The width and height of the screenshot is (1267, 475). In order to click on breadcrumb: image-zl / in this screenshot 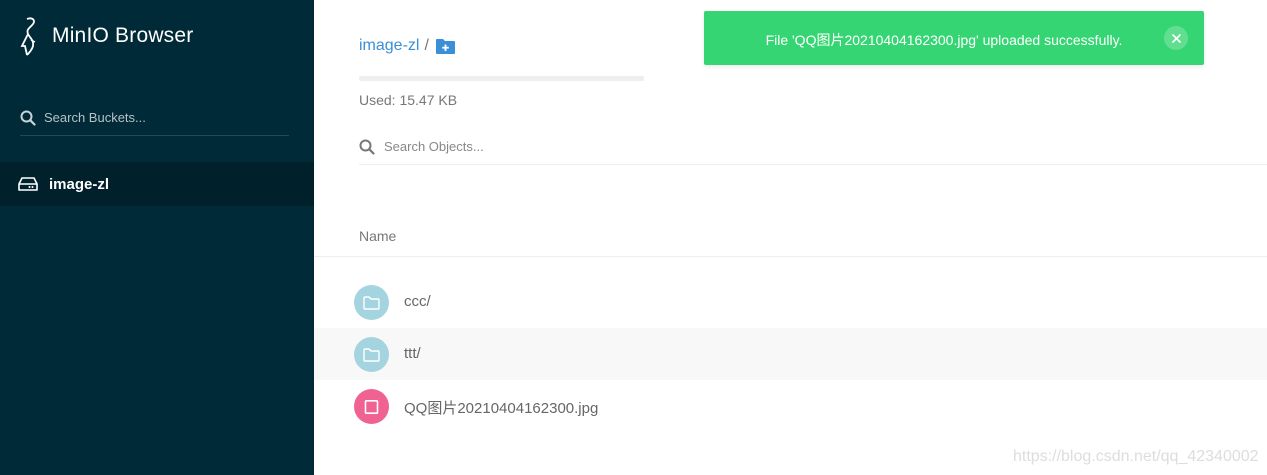, I will do `click(407, 46)`.